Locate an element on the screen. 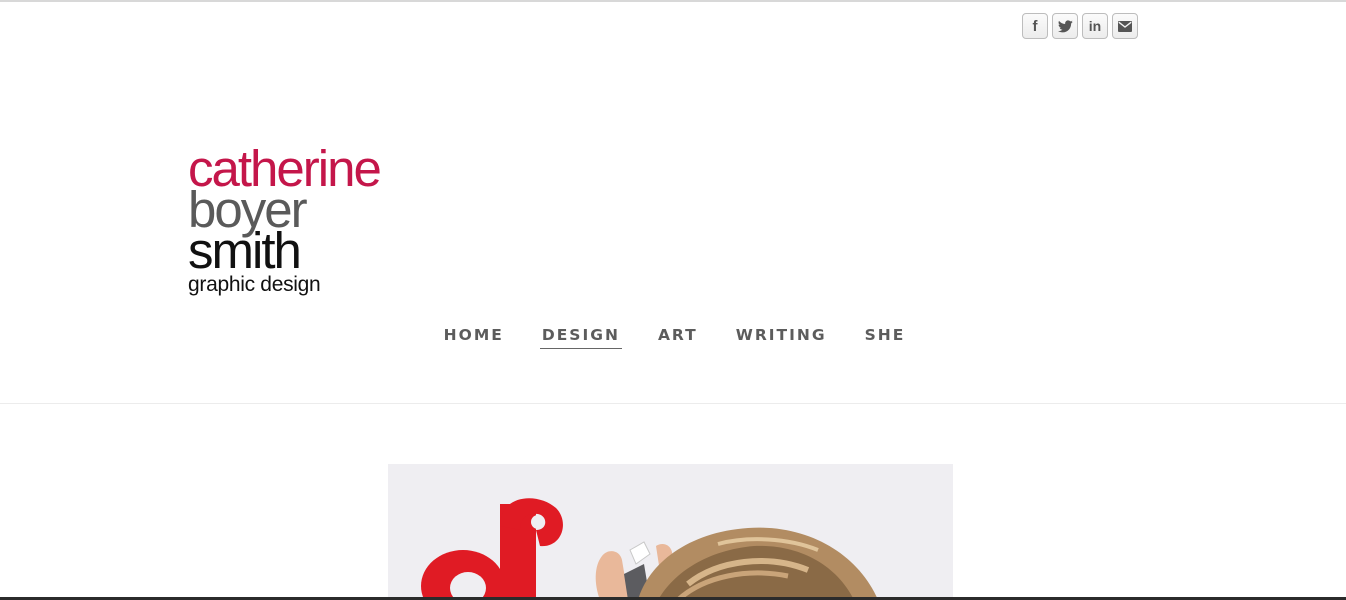 This screenshot has height=600, width=1346. site-logo: catherine boyer smith graphic design is located at coordinates (285, 220).